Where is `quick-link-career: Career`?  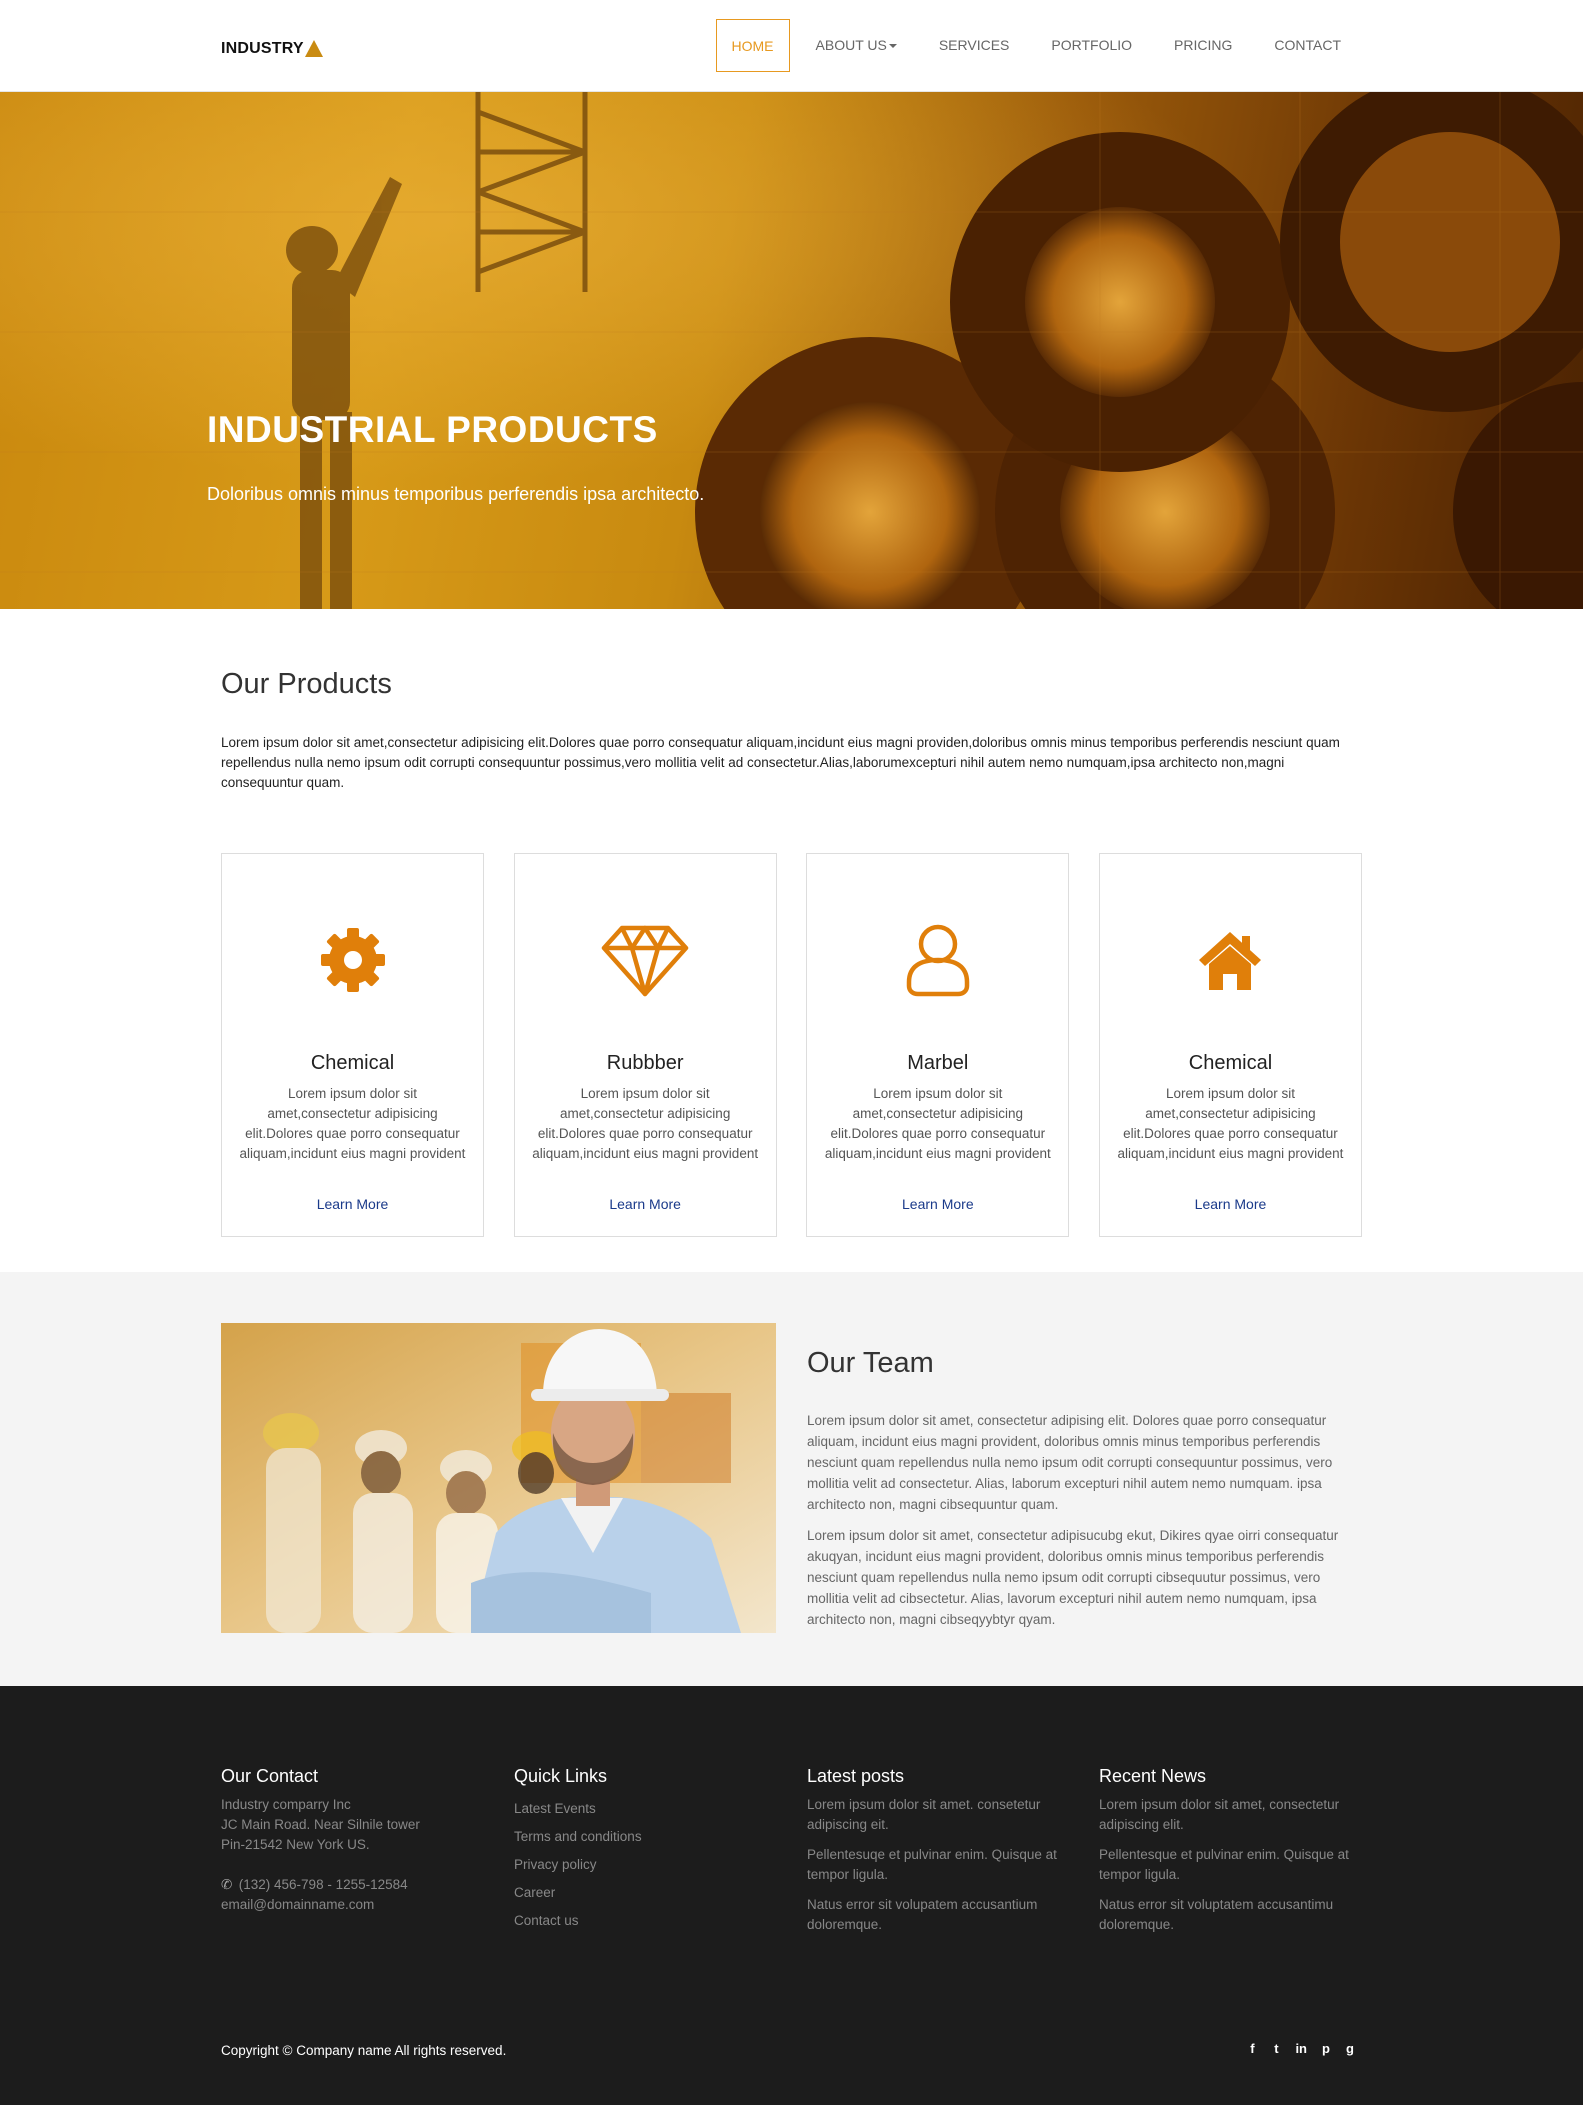 quick-link-career: Career is located at coordinates (646, 1893).